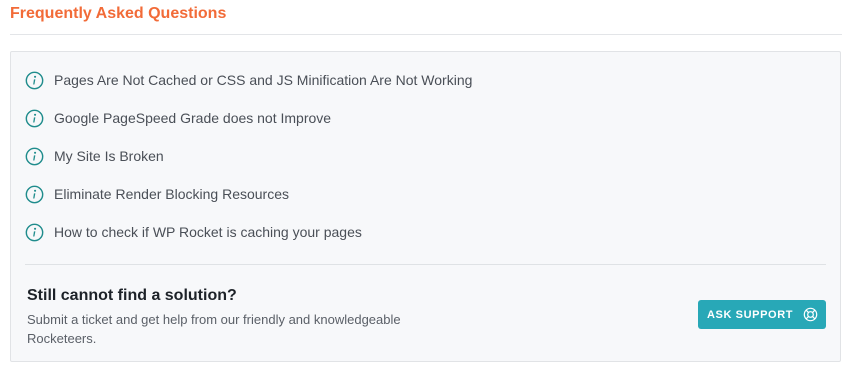 The image size is (854, 377). What do you see at coordinates (248, 156) in the screenshot?
I see `faq-item: My Site Is Broken` at bounding box center [248, 156].